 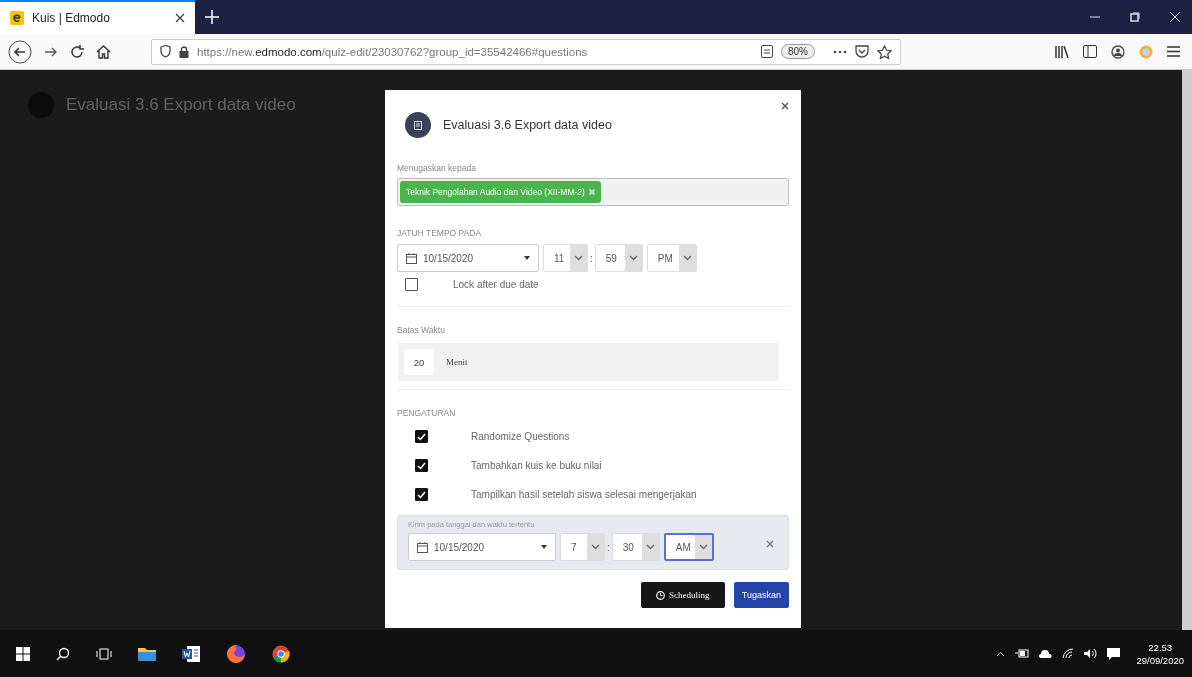 What do you see at coordinates (440, 233) in the screenshot?
I see `field-label: JATUH TEMPO PADA` at bounding box center [440, 233].